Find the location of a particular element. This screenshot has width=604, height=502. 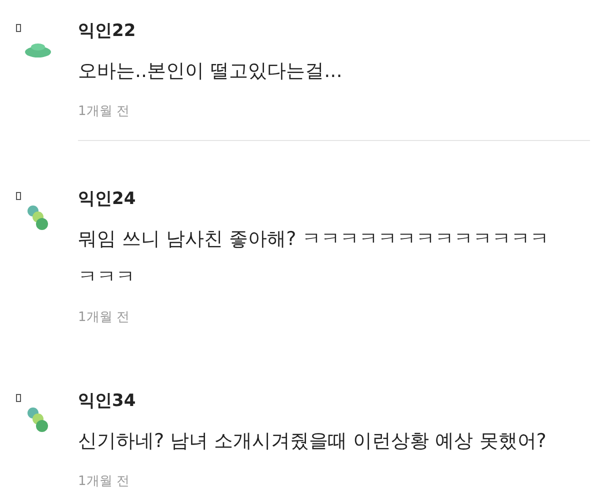

author-name: 익인22 is located at coordinates (107, 31).